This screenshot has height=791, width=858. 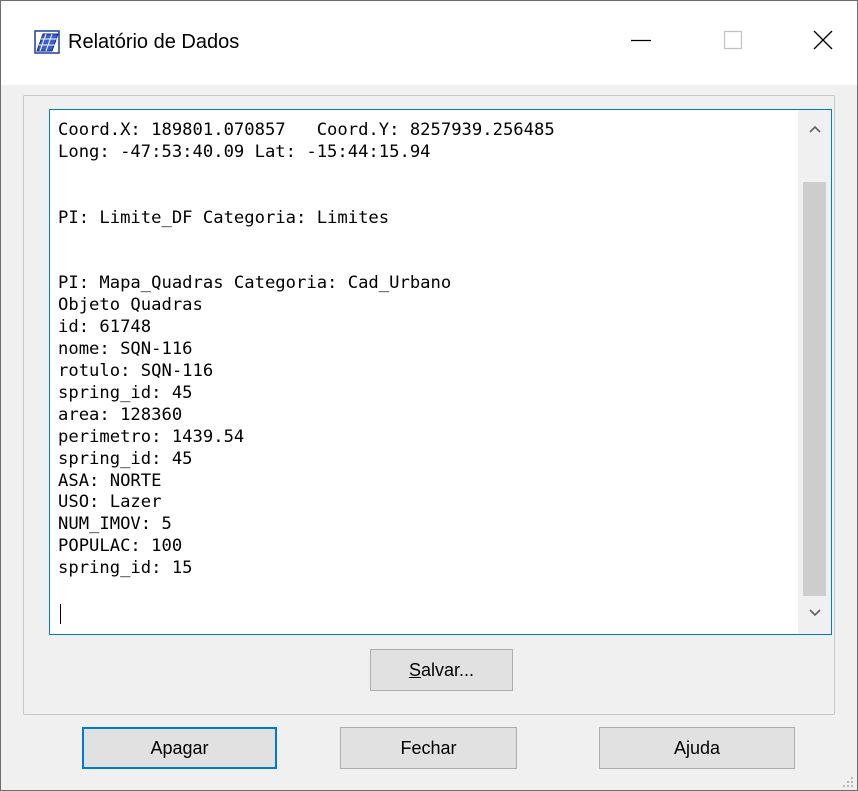 I want to click on report-line: spring_id: 15, so click(x=125, y=568).